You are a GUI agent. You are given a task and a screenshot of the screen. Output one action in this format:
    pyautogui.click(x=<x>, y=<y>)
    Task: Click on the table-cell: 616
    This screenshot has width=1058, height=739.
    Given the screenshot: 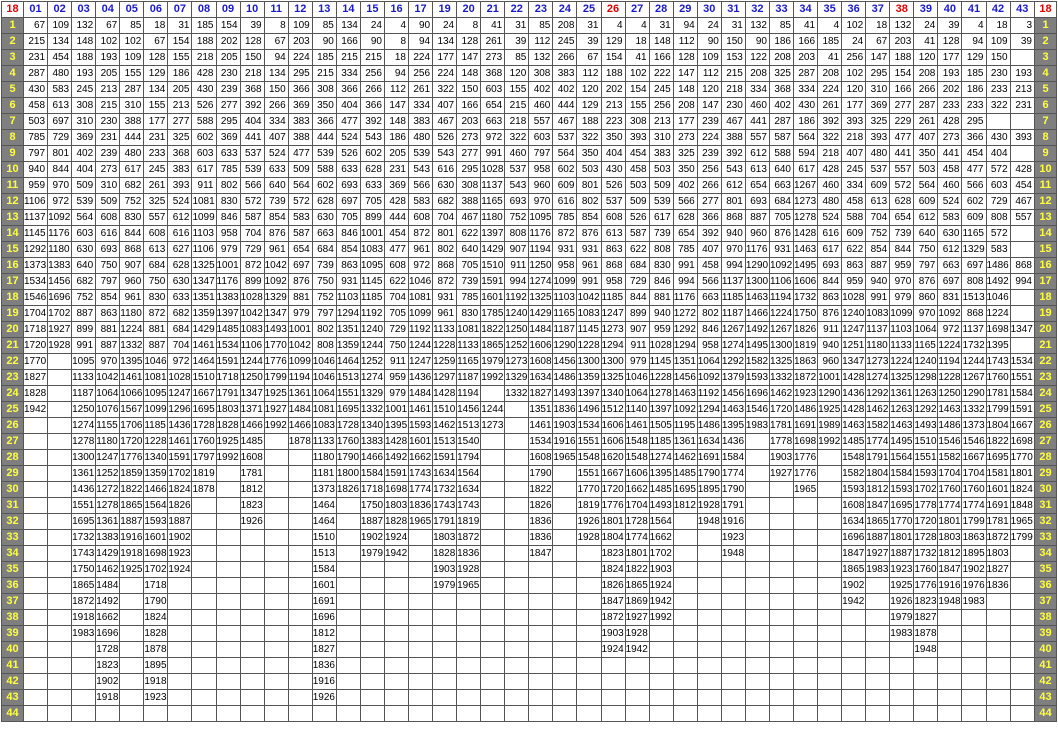 What is the action you would take?
    pyautogui.click(x=830, y=233)
    